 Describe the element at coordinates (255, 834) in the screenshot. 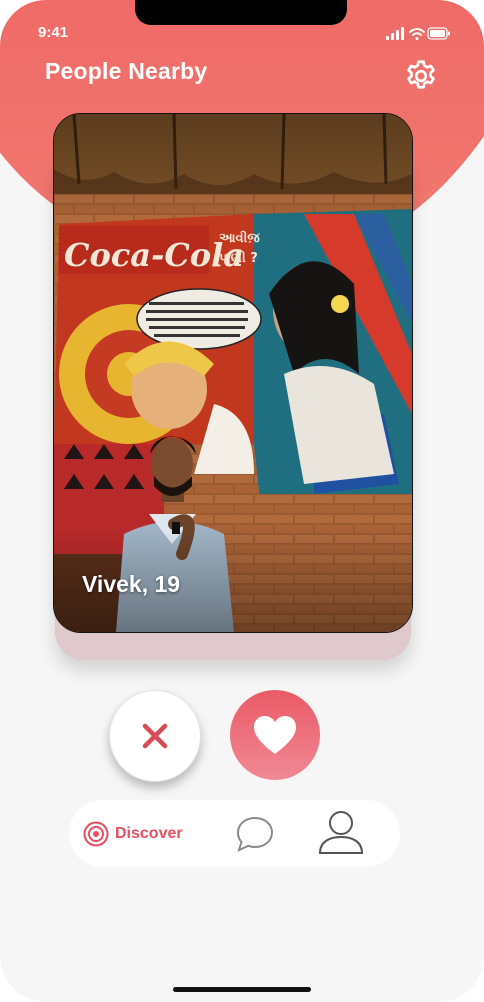

I see `chat-bubble-icon` at that location.